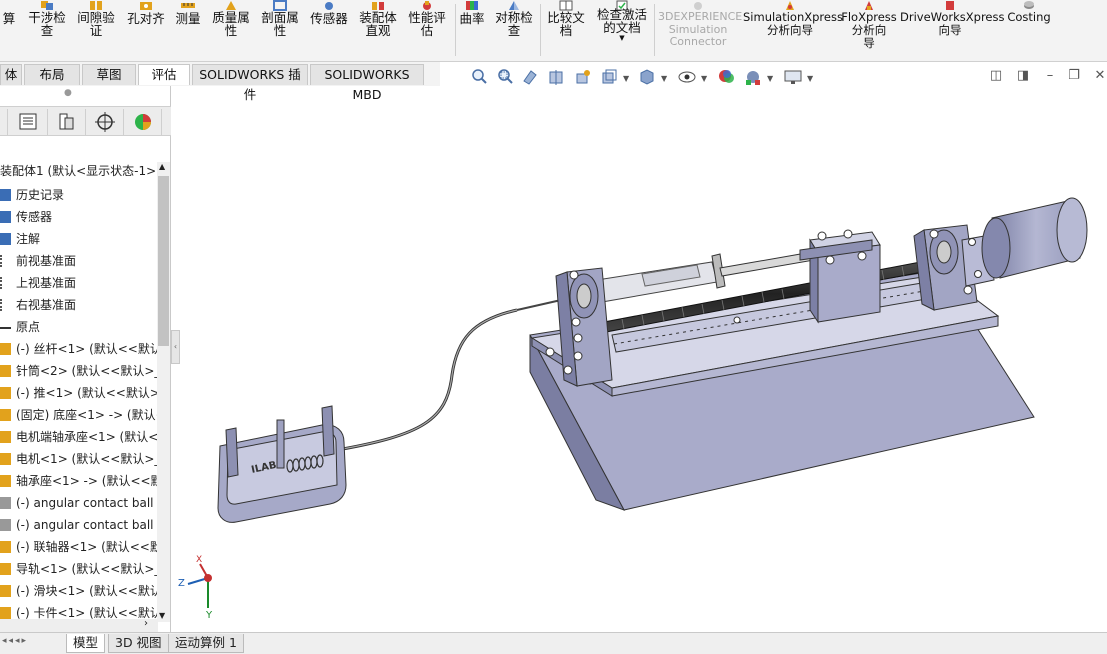 Image resolution: width=1107 pixels, height=654 pixels. Describe the element at coordinates (622, 30) in the screenshot. I see `check-active-document-button: 检查激活 的文档 ▼` at that location.